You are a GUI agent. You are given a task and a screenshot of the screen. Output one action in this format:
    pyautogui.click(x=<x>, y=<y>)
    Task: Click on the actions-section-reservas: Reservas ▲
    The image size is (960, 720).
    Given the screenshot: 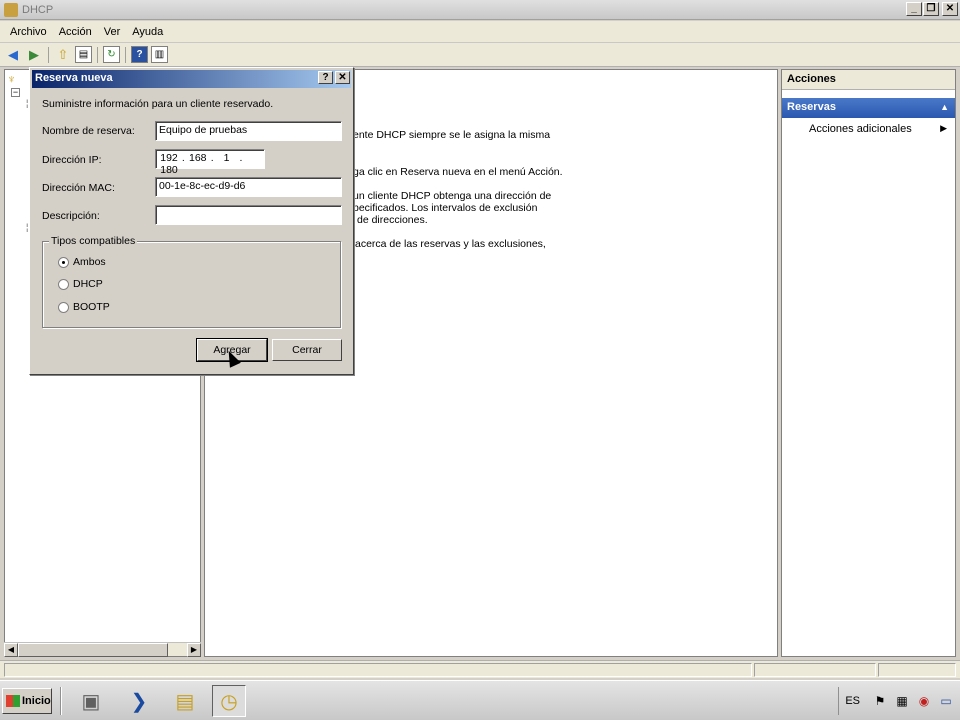 What is the action you would take?
    pyautogui.click(x=868, y=108)
    